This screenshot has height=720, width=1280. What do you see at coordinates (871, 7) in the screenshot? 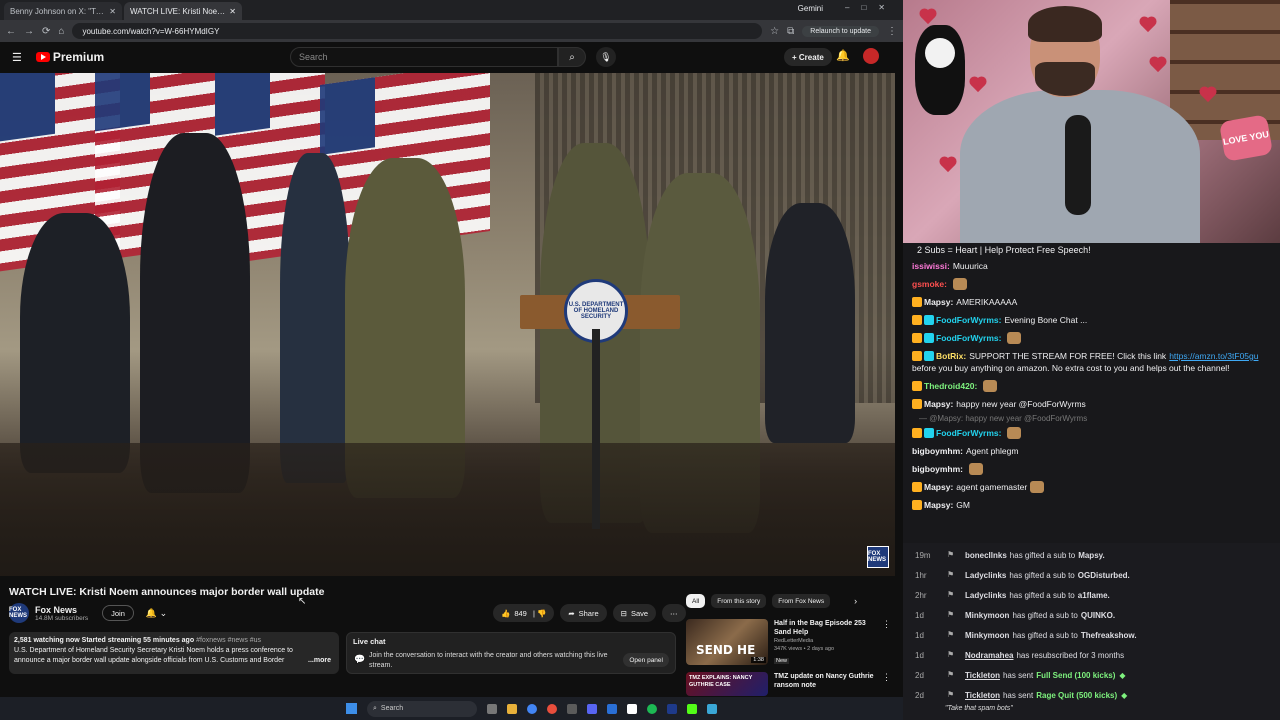
I see `window-controls: –□✕` at bounding box center [871, 7].